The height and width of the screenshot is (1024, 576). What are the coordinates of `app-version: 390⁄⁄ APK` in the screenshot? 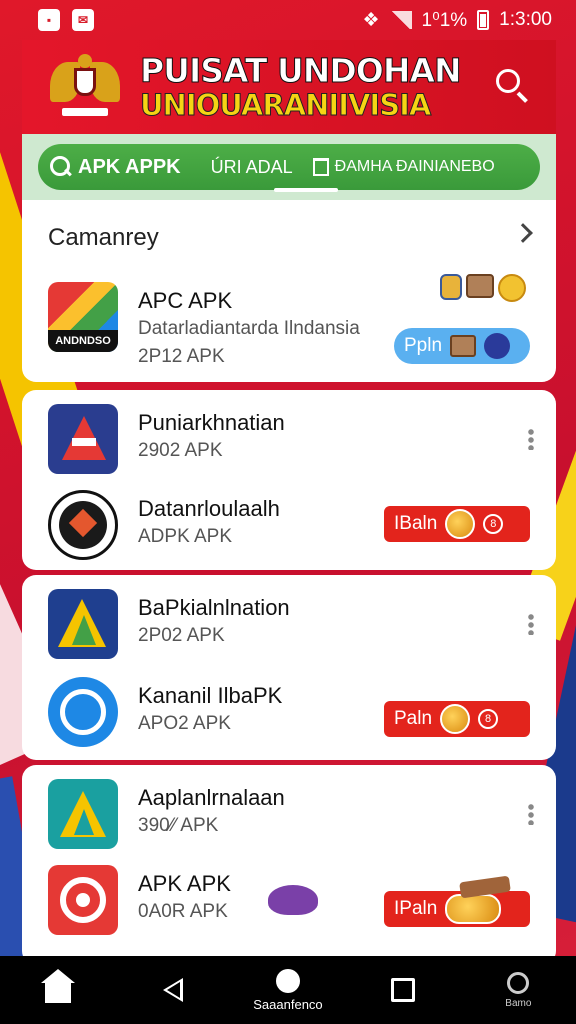 It's located at (178, 825).